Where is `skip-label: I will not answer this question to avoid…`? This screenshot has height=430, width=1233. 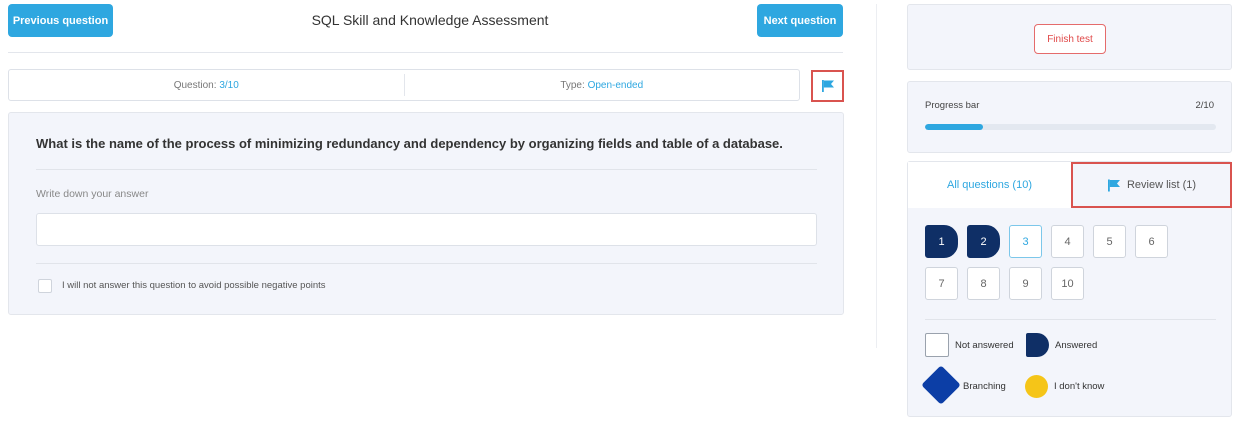
skip-label: I will not answer this question to avoid… is located at coordinates (194, 285).